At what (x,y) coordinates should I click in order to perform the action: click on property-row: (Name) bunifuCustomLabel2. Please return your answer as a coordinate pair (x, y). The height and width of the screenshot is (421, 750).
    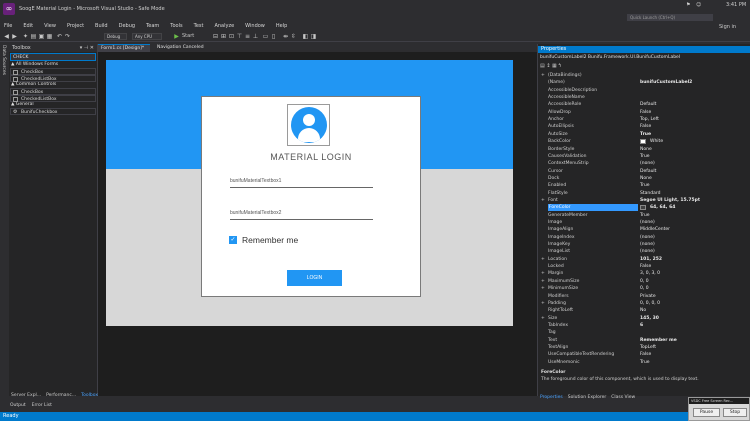
    Looking at the image, I should click on (644, 82).